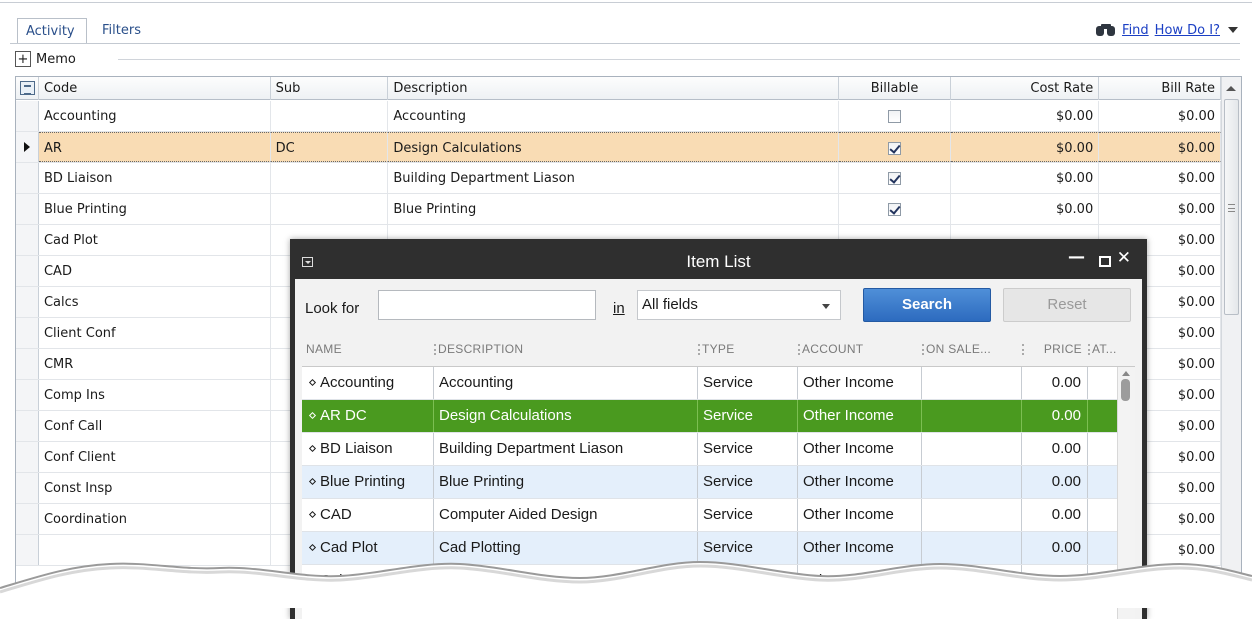 This screenshot has height=619, width=1252. I want to click on table-row: Accounting Accounting $0.00 $0.00, so click(619, 116).